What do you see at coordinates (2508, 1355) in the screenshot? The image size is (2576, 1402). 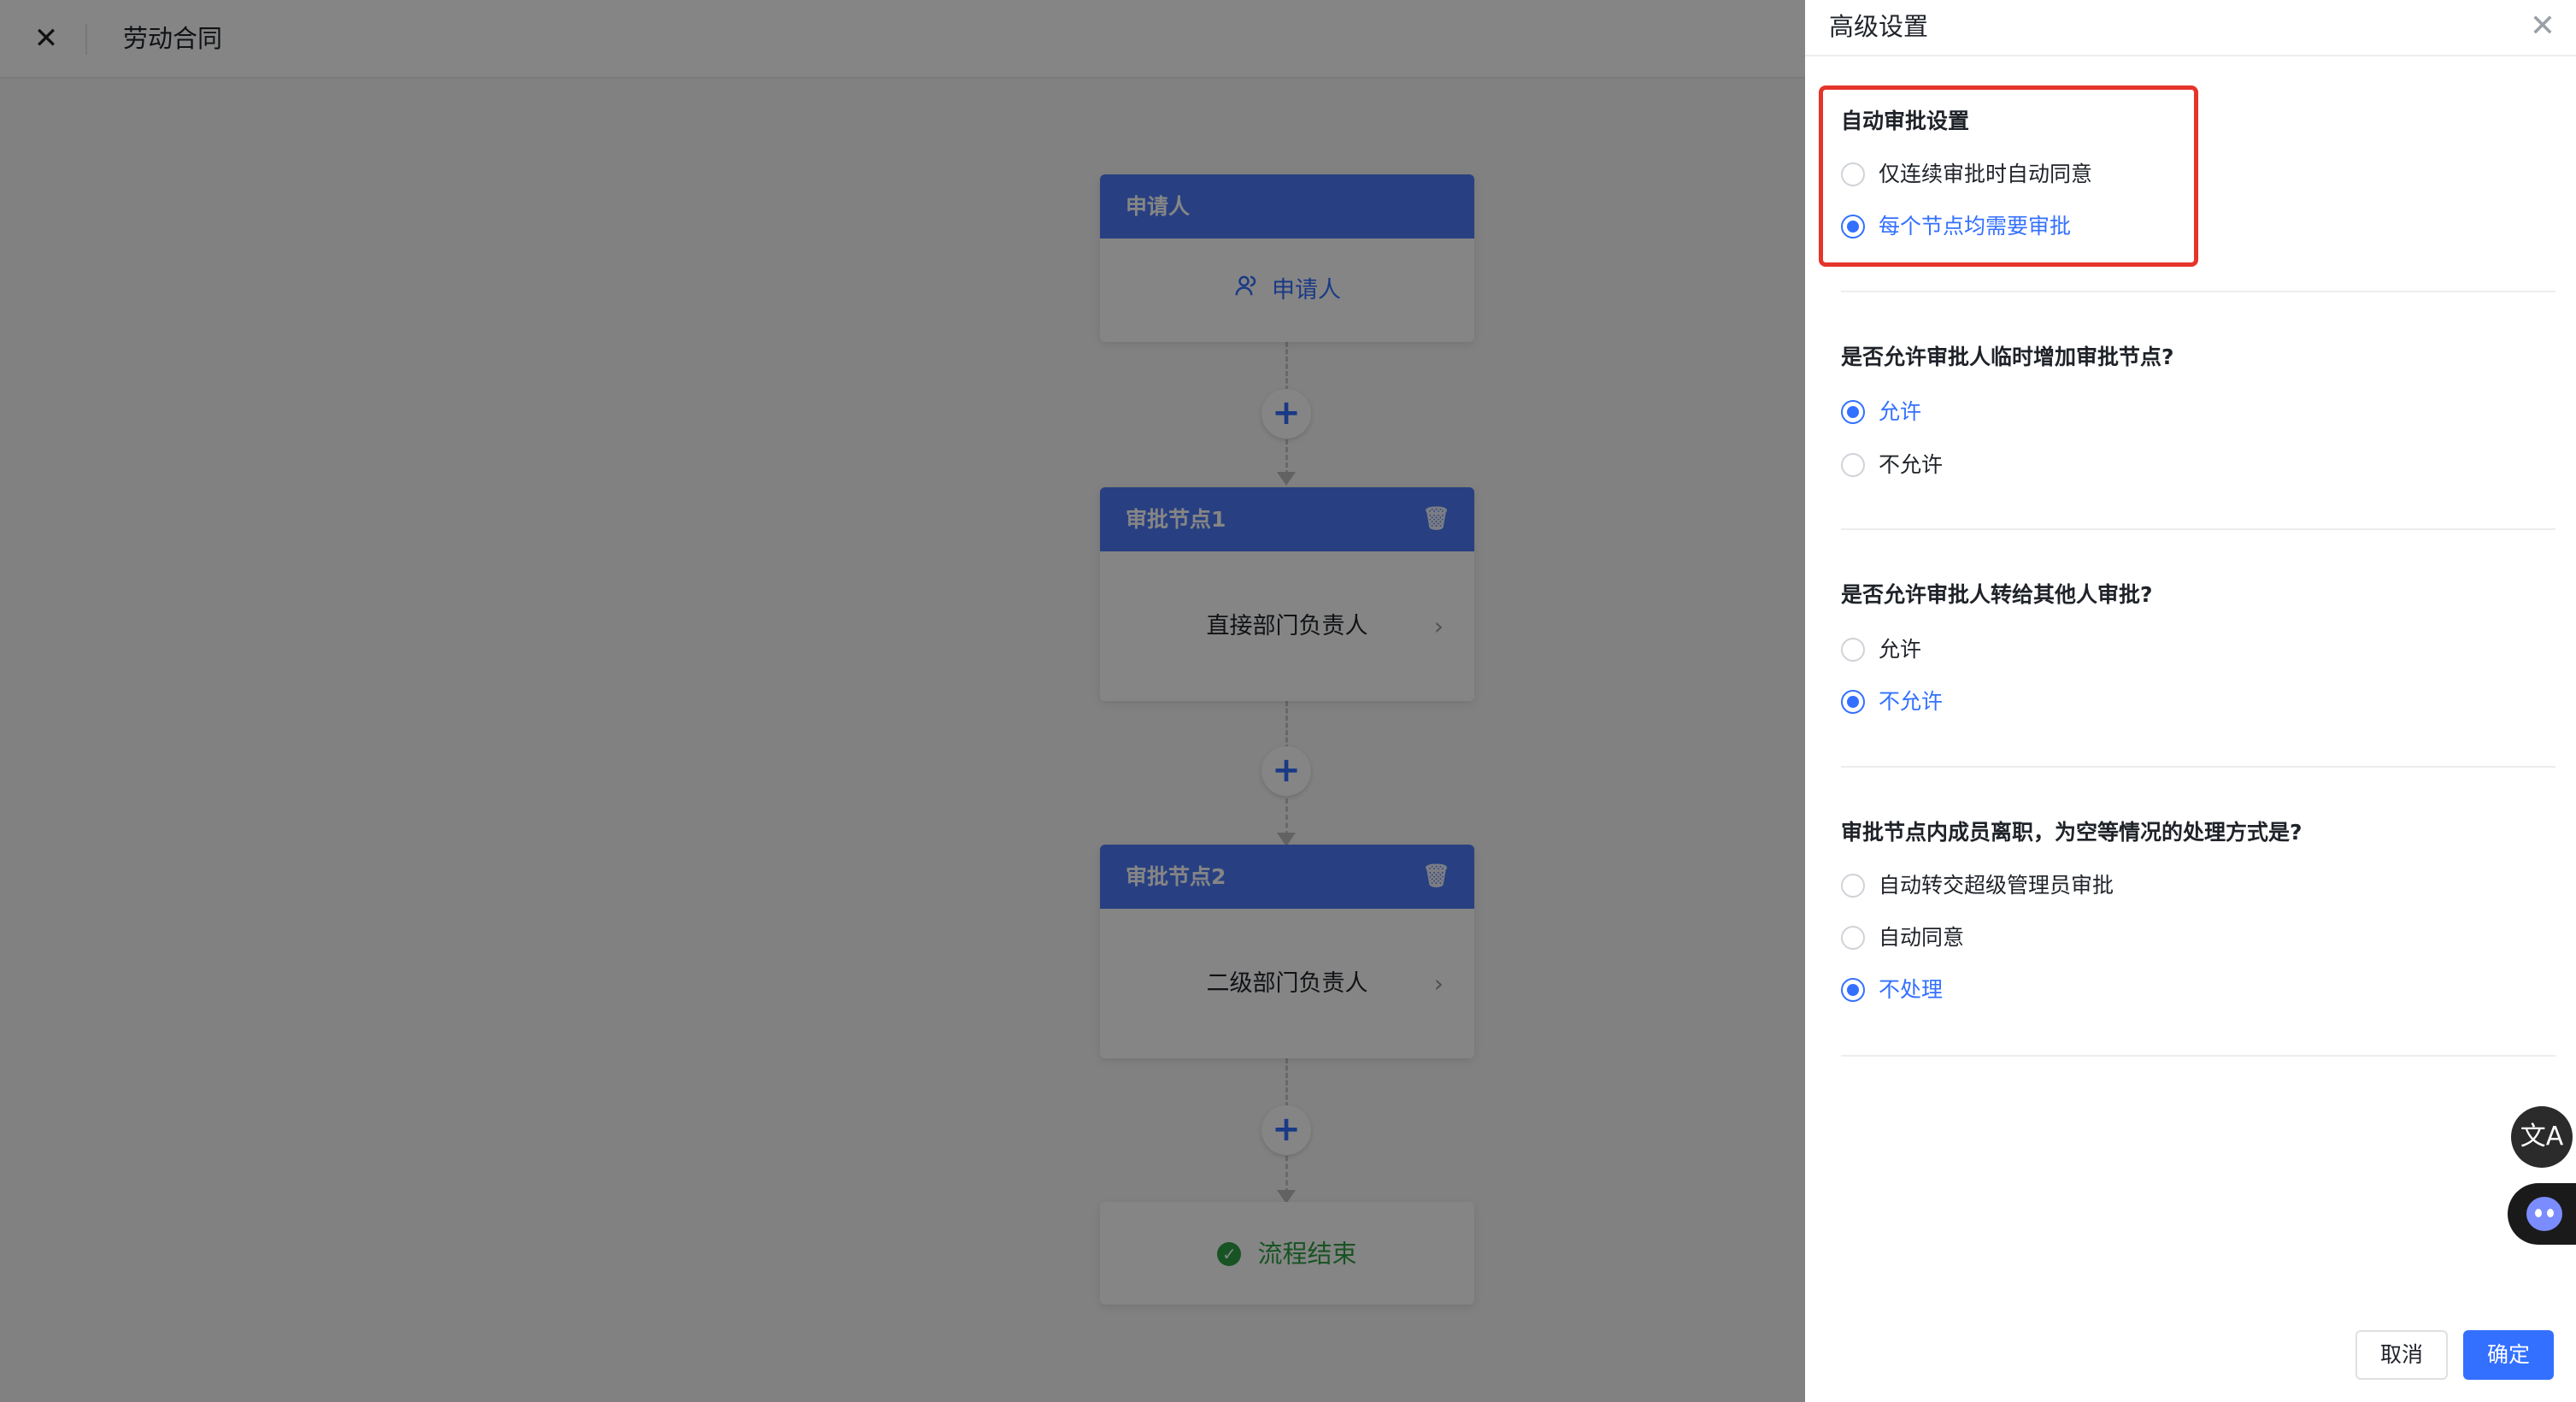 I see `confirm-button: 确定` at bounding box center [2508, 1355].